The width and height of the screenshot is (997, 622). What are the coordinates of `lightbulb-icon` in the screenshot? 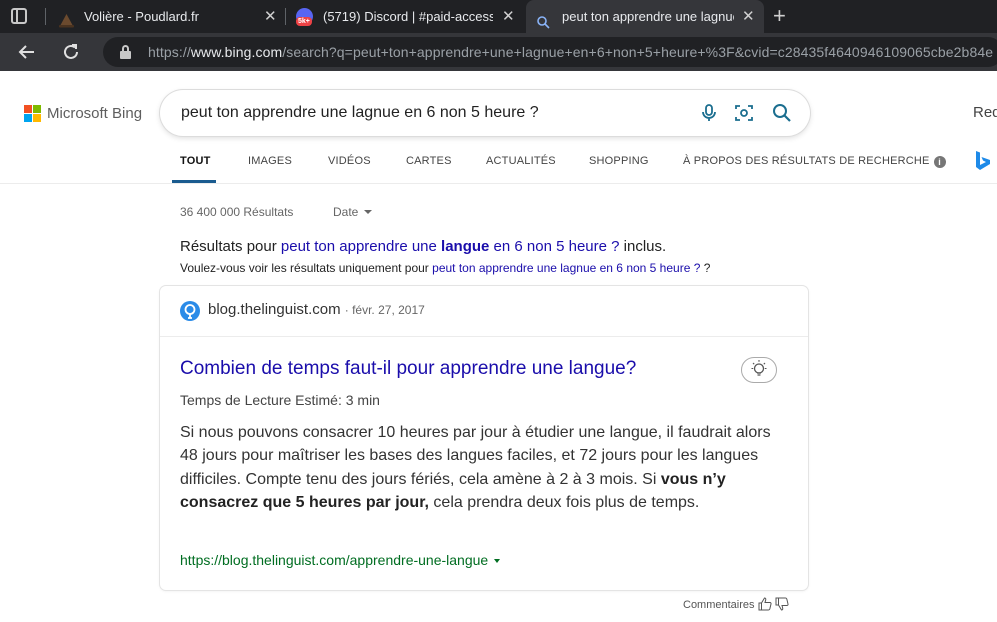 It's located at (759, 370).